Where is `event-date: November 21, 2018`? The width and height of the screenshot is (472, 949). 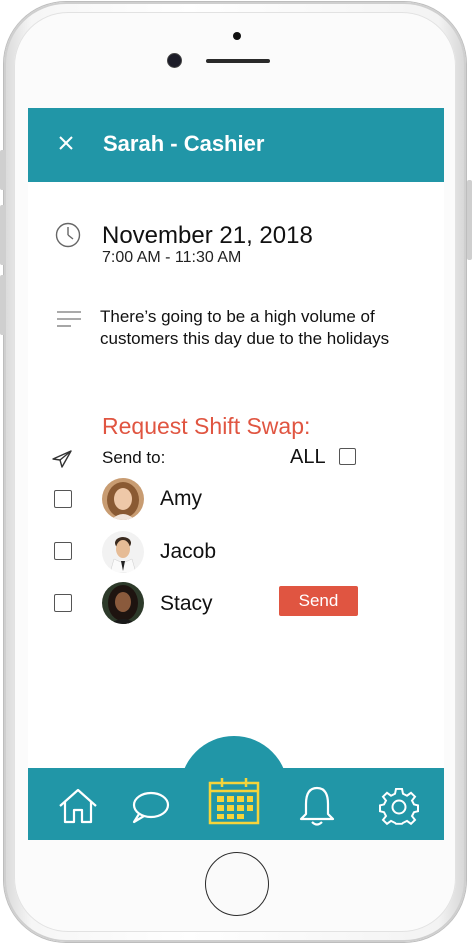 event-date: November 21, 2018 is located at coordinates (207, 235).